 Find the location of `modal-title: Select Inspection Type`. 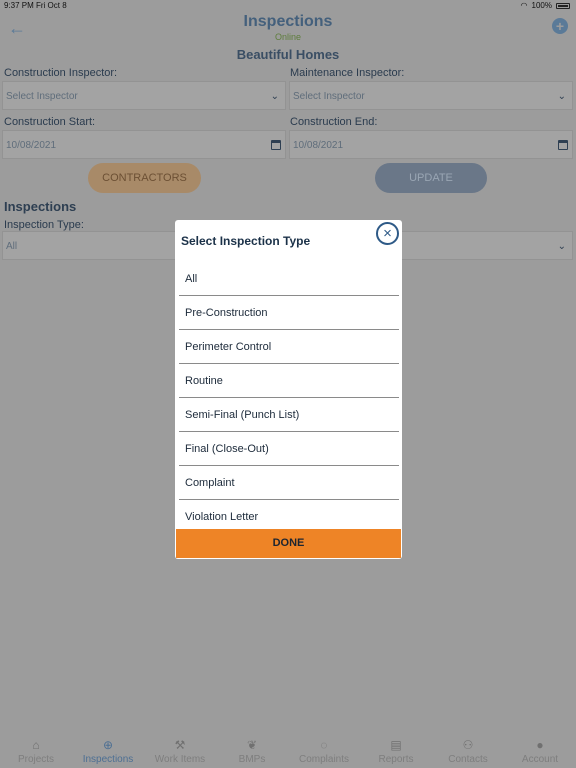

modal-title: Select Inspection Type is located at coordinates (246, 241).